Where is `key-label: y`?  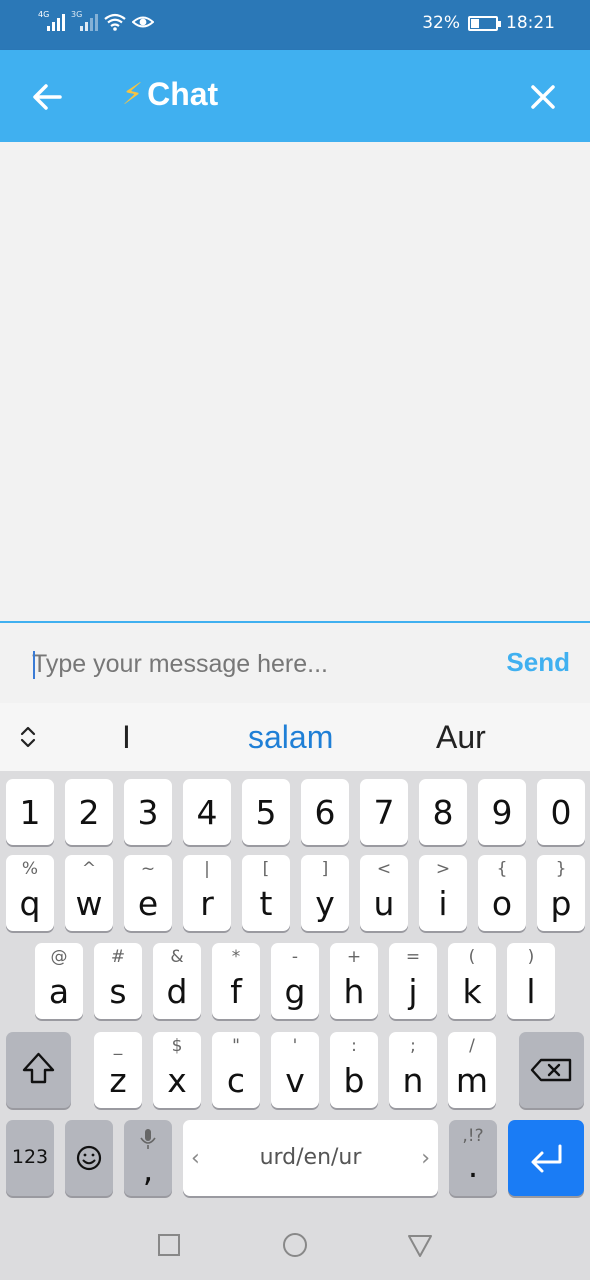
key-label: y is located at coordinates (325, 903).